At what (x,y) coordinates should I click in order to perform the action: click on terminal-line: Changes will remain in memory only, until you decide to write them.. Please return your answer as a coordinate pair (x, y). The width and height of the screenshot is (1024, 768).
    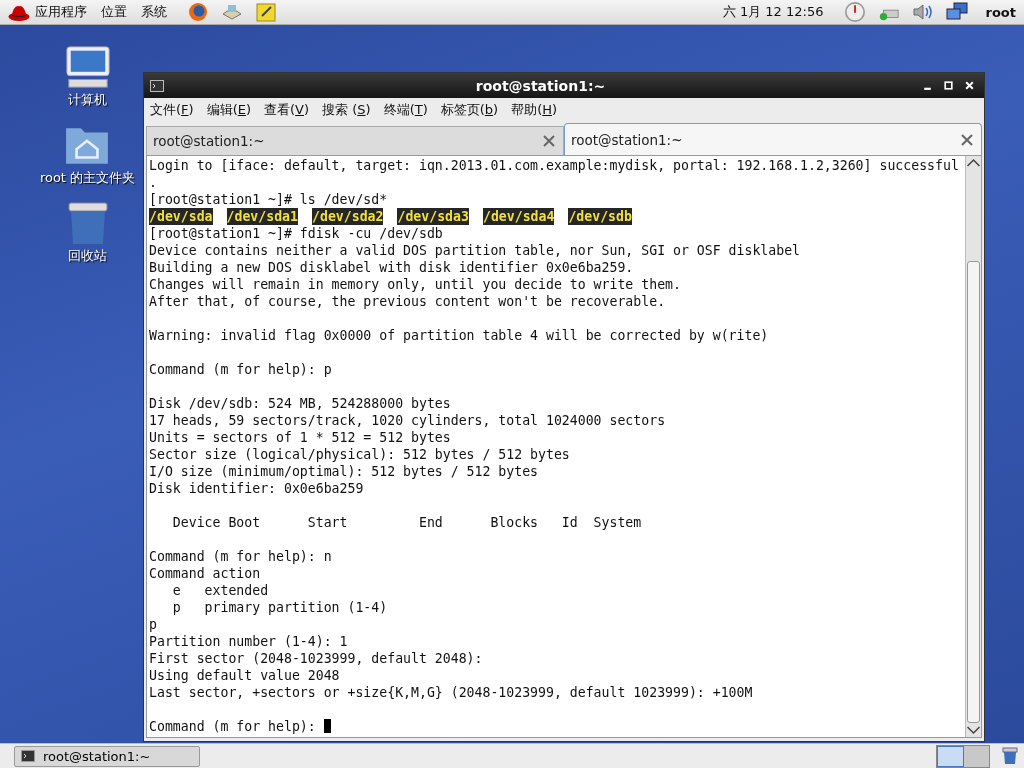
    Looking at the image, I should click on (415, 284).